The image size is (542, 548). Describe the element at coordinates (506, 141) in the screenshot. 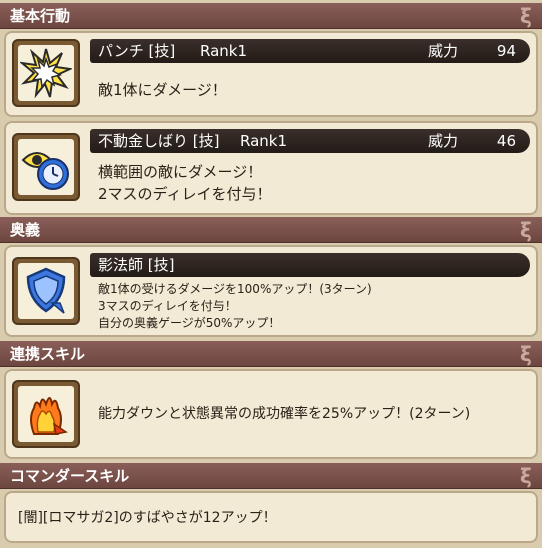

I see `power-value: 46` at that location.